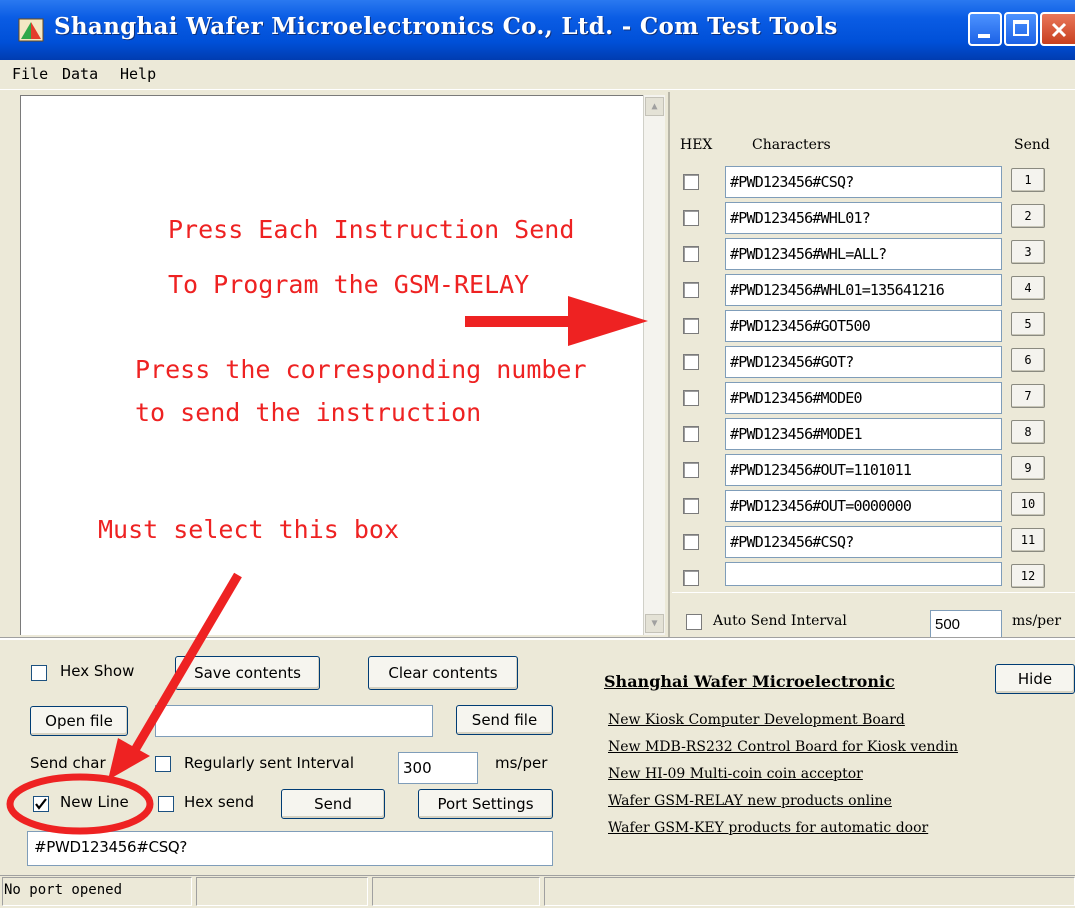 The width and height of the screenshot is (1075, 908). Describe the element at coordinates (80, 804) in the screenshot. I see `highlight-circle` at that location.